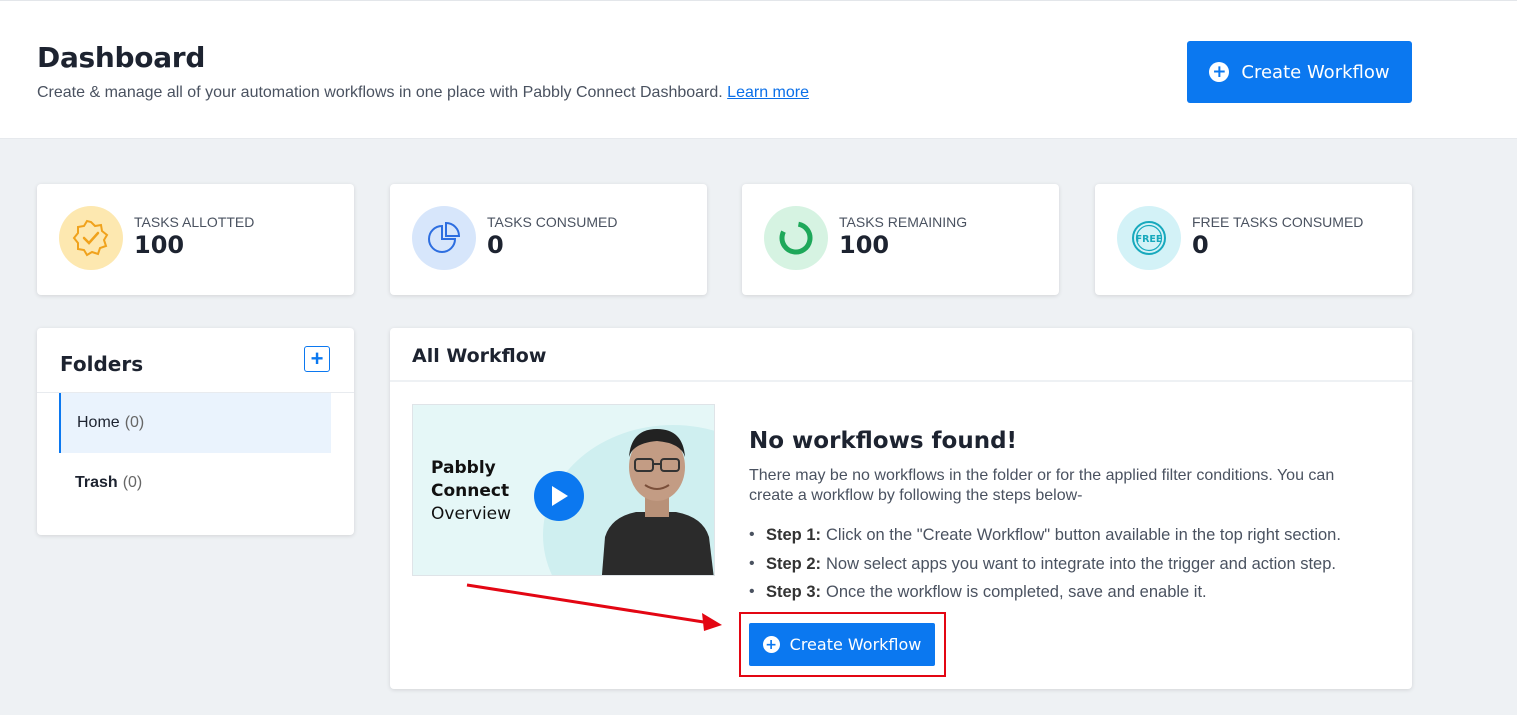 This screenshot has width=1517, height=715. I want to click on stat-card-tasks-consumed: TASKS CONSUMED 0, so click(548, 239).